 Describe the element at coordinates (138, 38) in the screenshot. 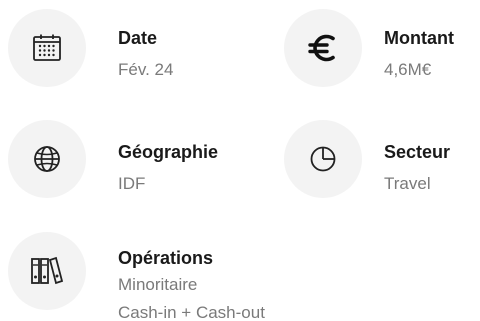

I see `detail-label: Date` at that location.